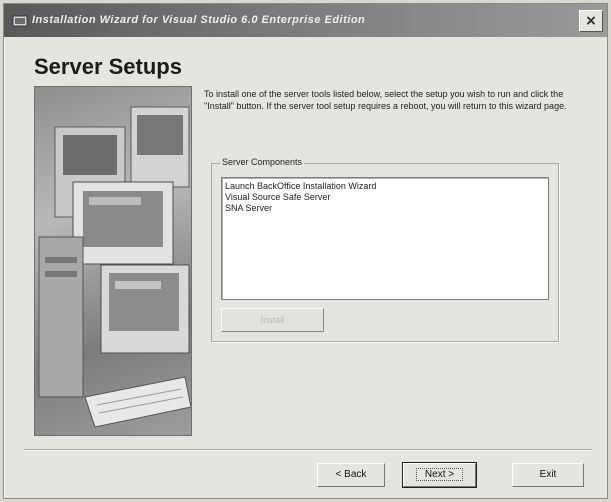 Image resolution: width=611 pixels, height=502 pixels. Describe the element at coordinates (262, 162) in the screenshot. I see `server-components-label: Server Components` at that location.